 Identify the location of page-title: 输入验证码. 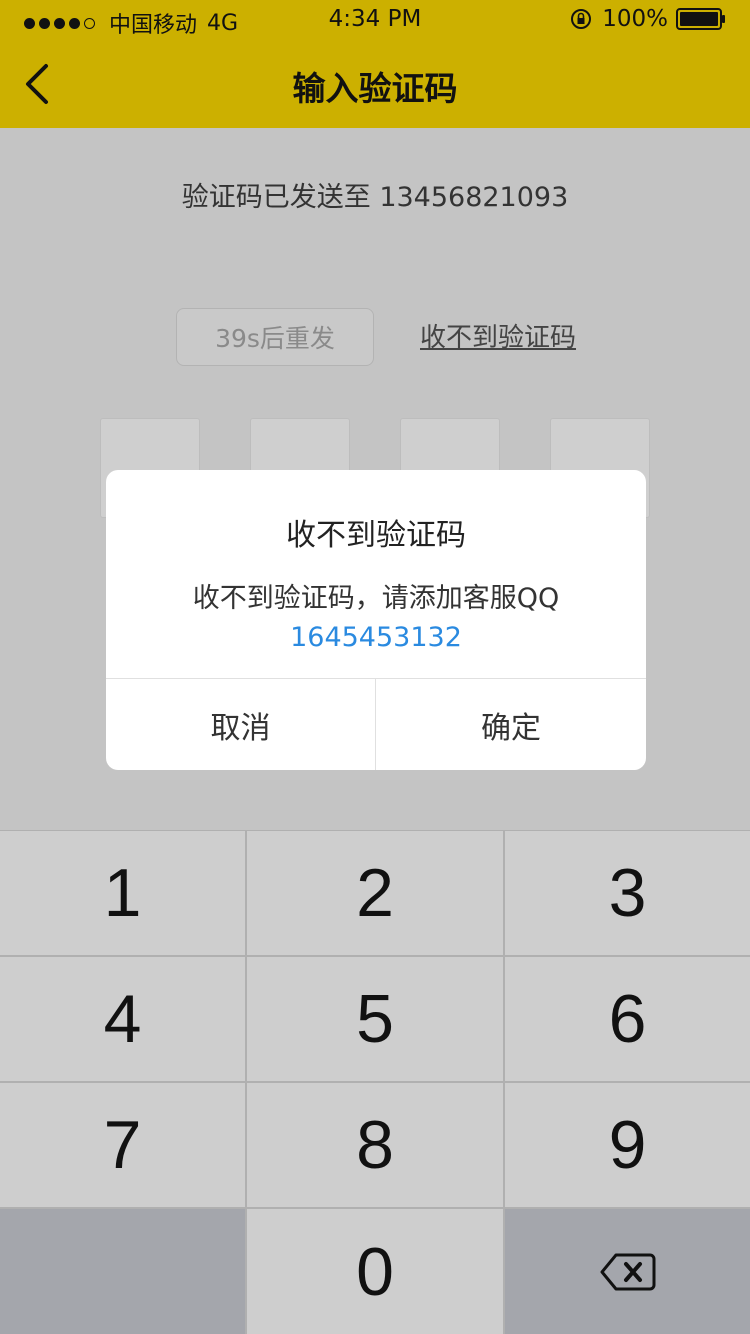
(375, 88).